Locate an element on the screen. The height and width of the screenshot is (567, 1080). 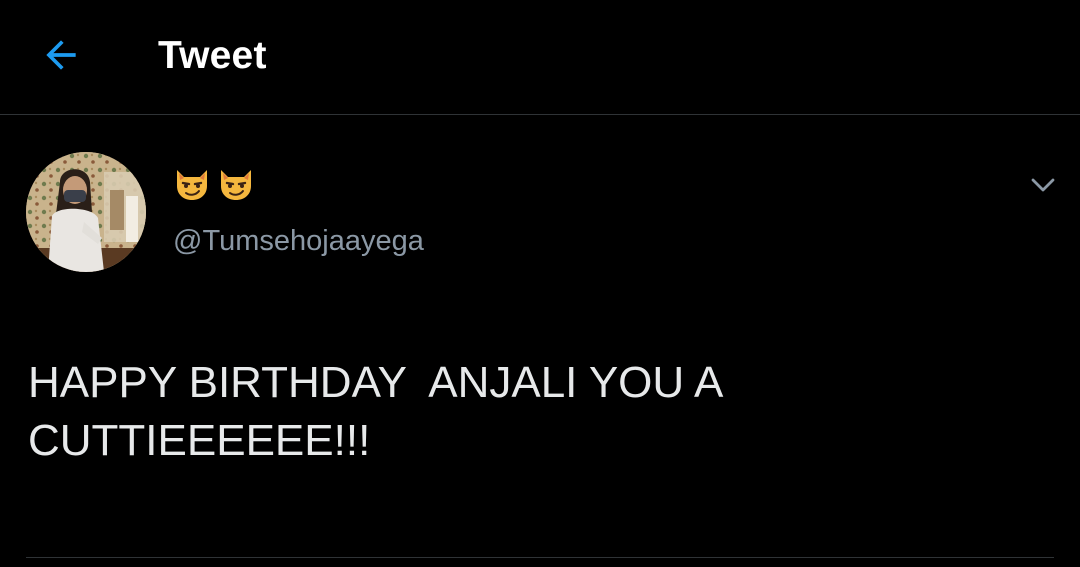
back-button is located at coordinates (61, 55).